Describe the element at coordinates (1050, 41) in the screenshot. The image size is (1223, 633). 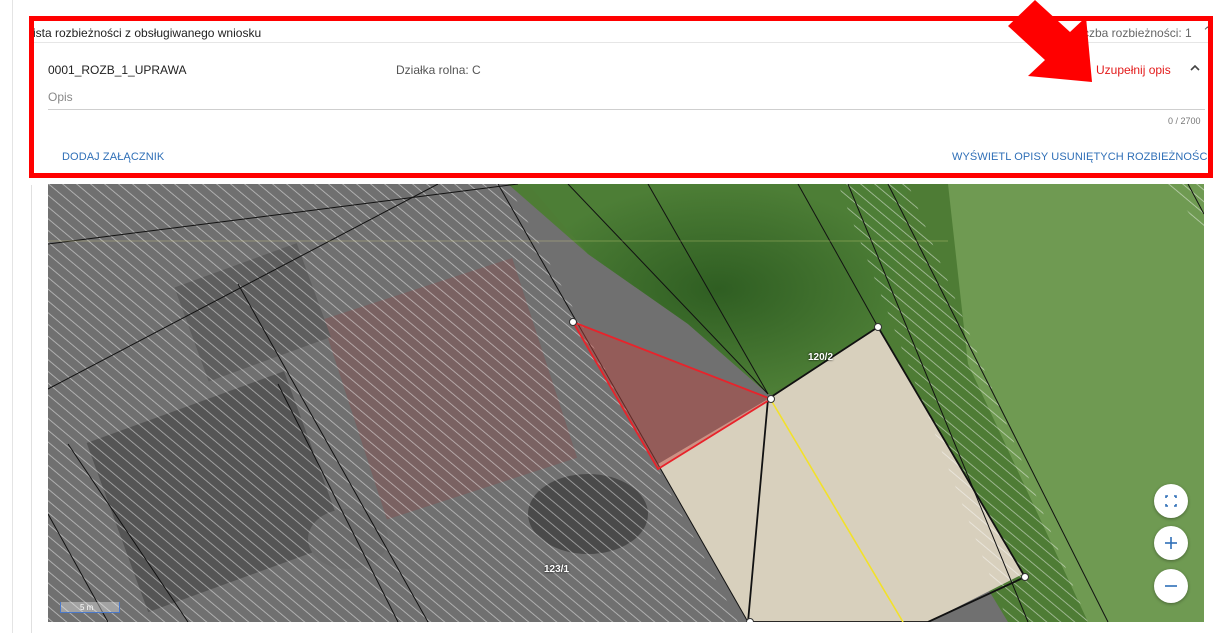
I see `red-arrow-icon` at that location.